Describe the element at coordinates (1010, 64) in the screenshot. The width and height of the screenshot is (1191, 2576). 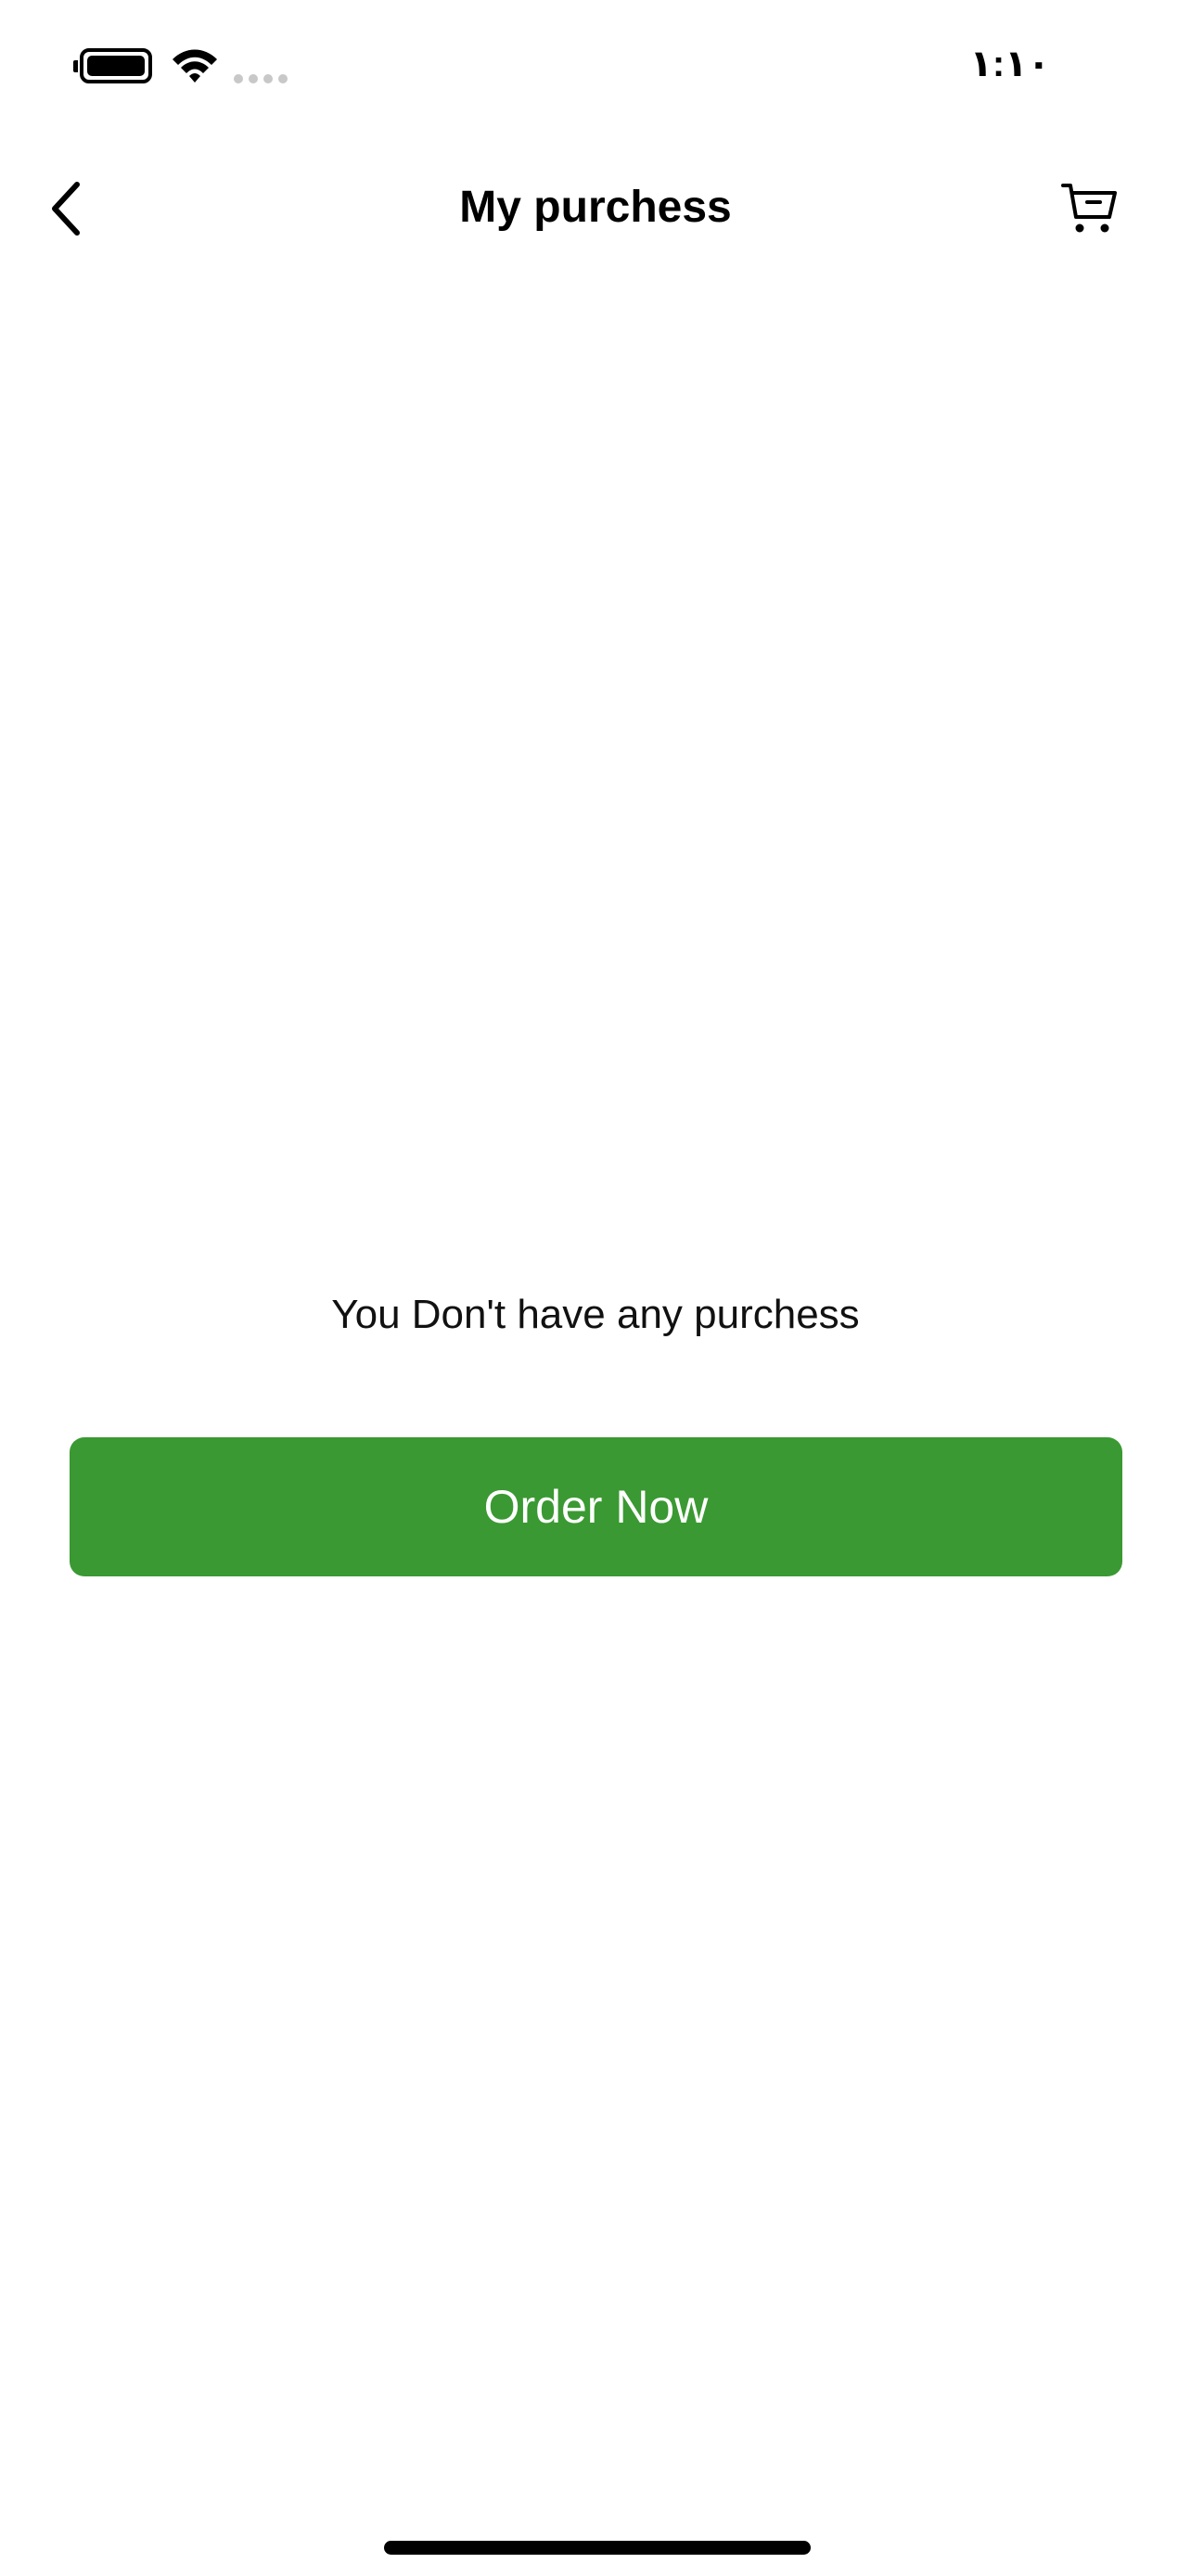
I see `status-time: ١:١٠` at that location.